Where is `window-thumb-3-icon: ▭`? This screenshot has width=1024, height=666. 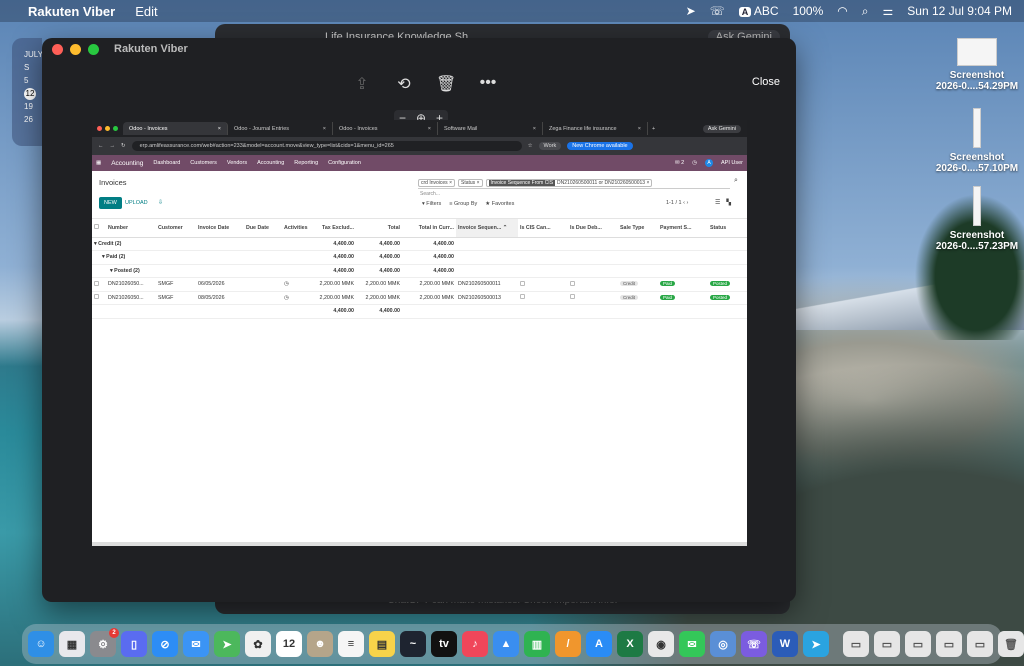
window-thumb-3-icon: ▭ is located at coordinates (949, 644).